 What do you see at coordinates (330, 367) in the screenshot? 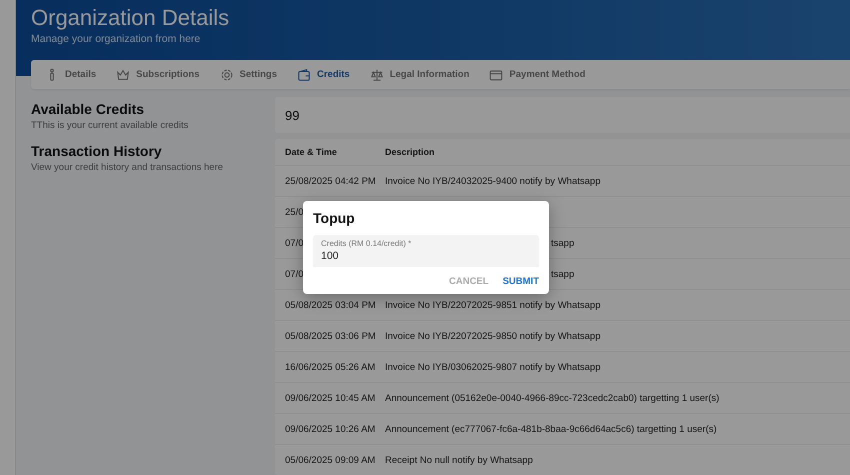
I see `table-cell: 16/06/2025 05:26 AM` at bounding box center [330, 367].